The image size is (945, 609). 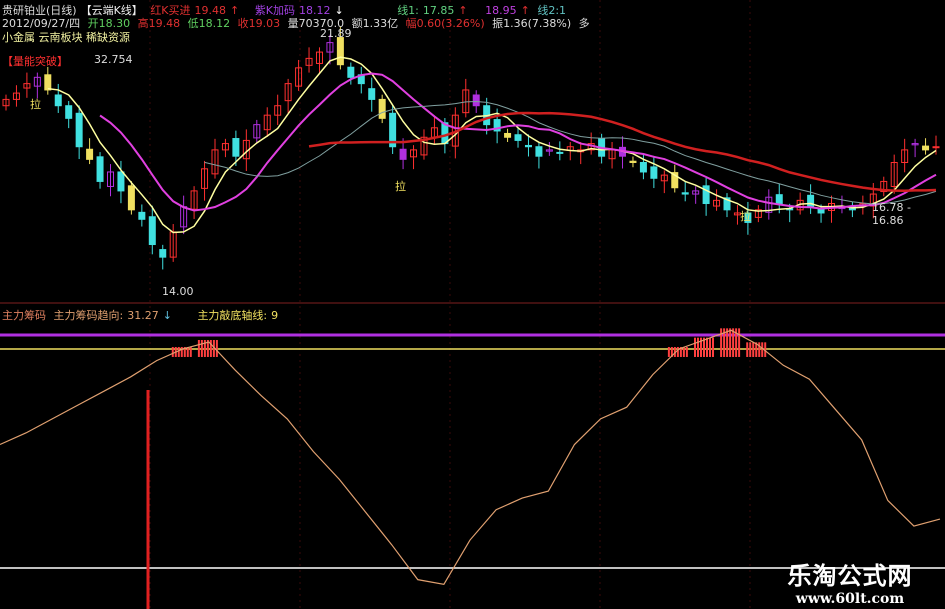 I want to click on amount: 额1.33亿, so click(x=375, y=23).